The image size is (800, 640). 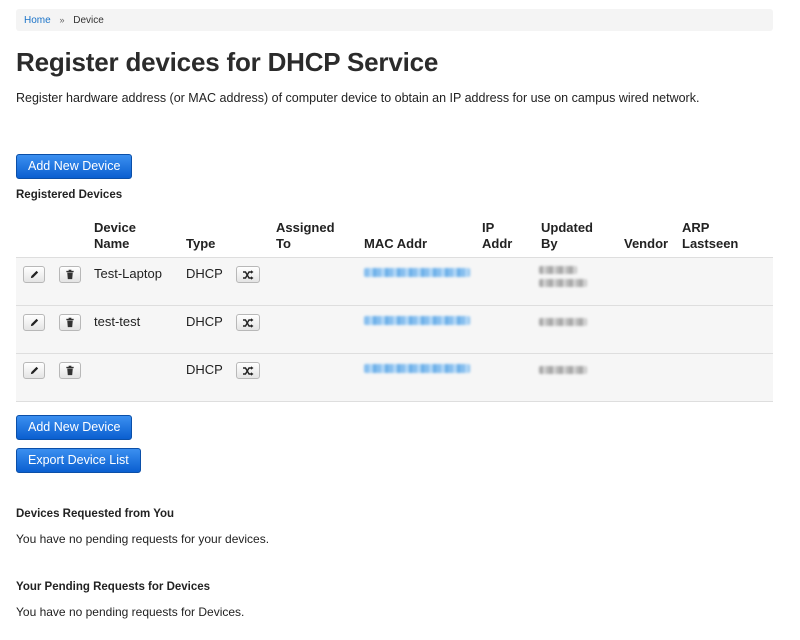 What do you see at coordinates (394, 329) in the screenshot?
I see `table-row: test-test DHCP` at bounding box center [394, 329].